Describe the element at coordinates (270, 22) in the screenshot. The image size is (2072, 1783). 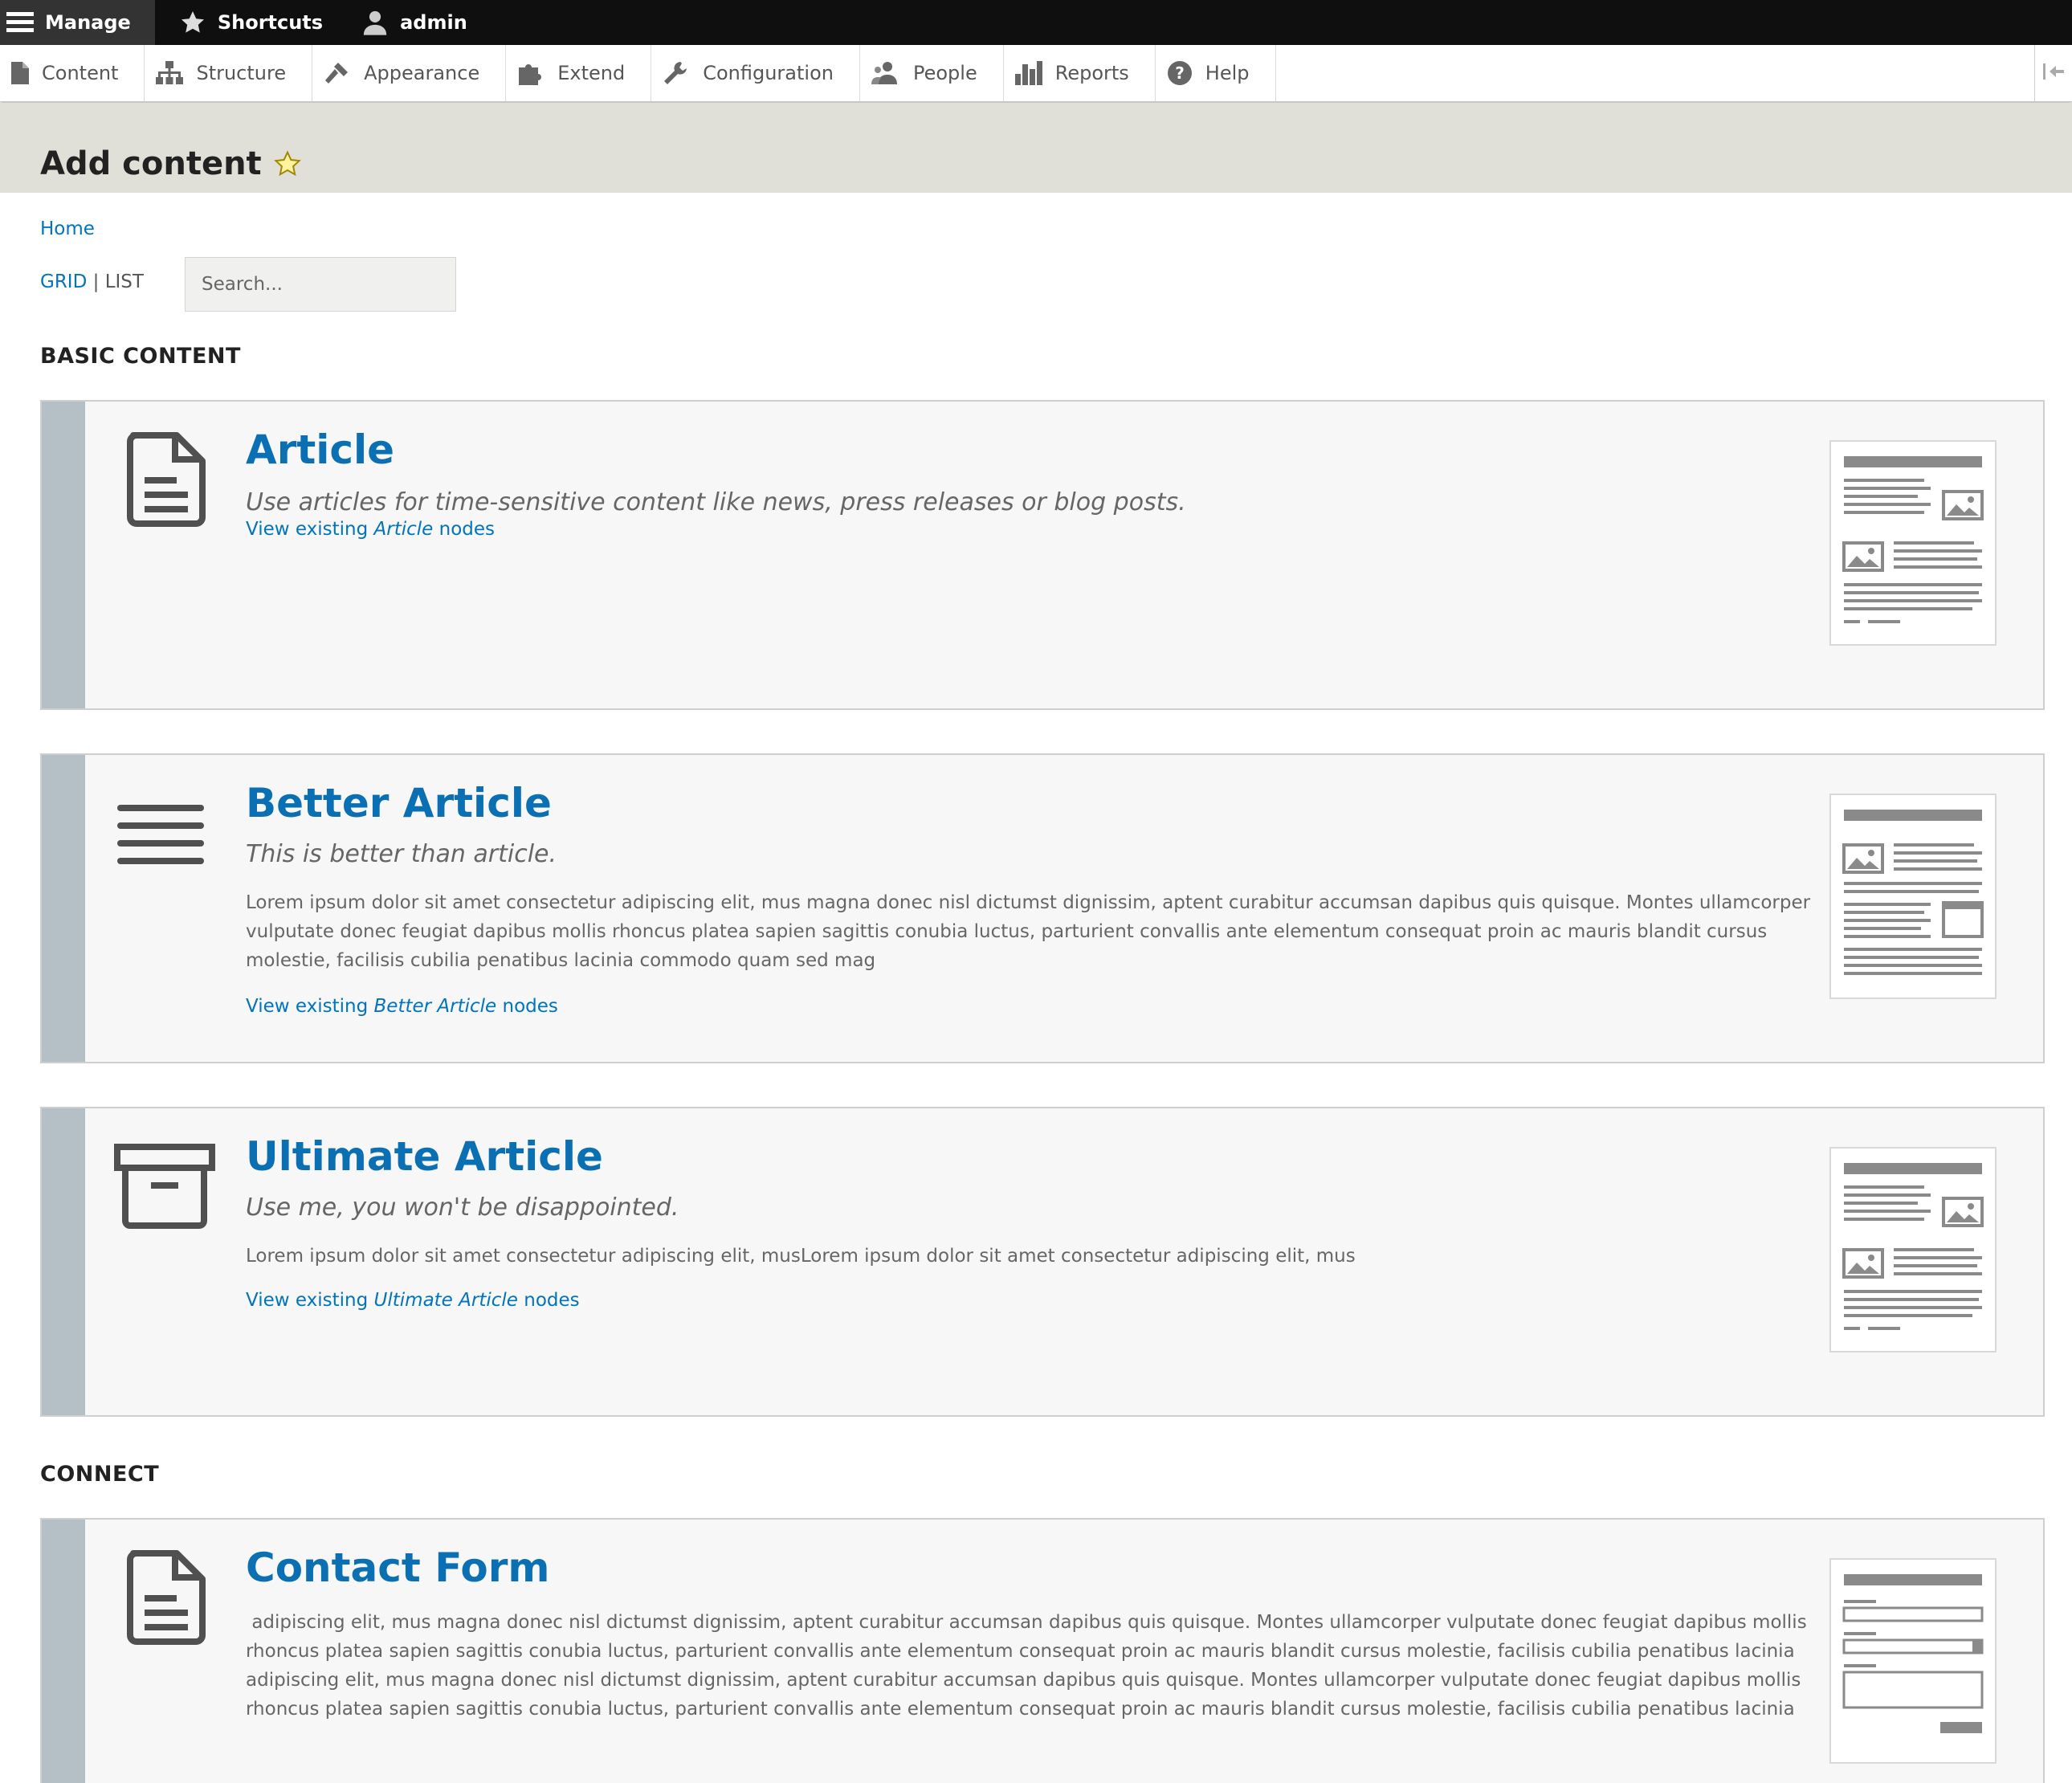
I see `shortcuts-label: Shortcuts` at that location.